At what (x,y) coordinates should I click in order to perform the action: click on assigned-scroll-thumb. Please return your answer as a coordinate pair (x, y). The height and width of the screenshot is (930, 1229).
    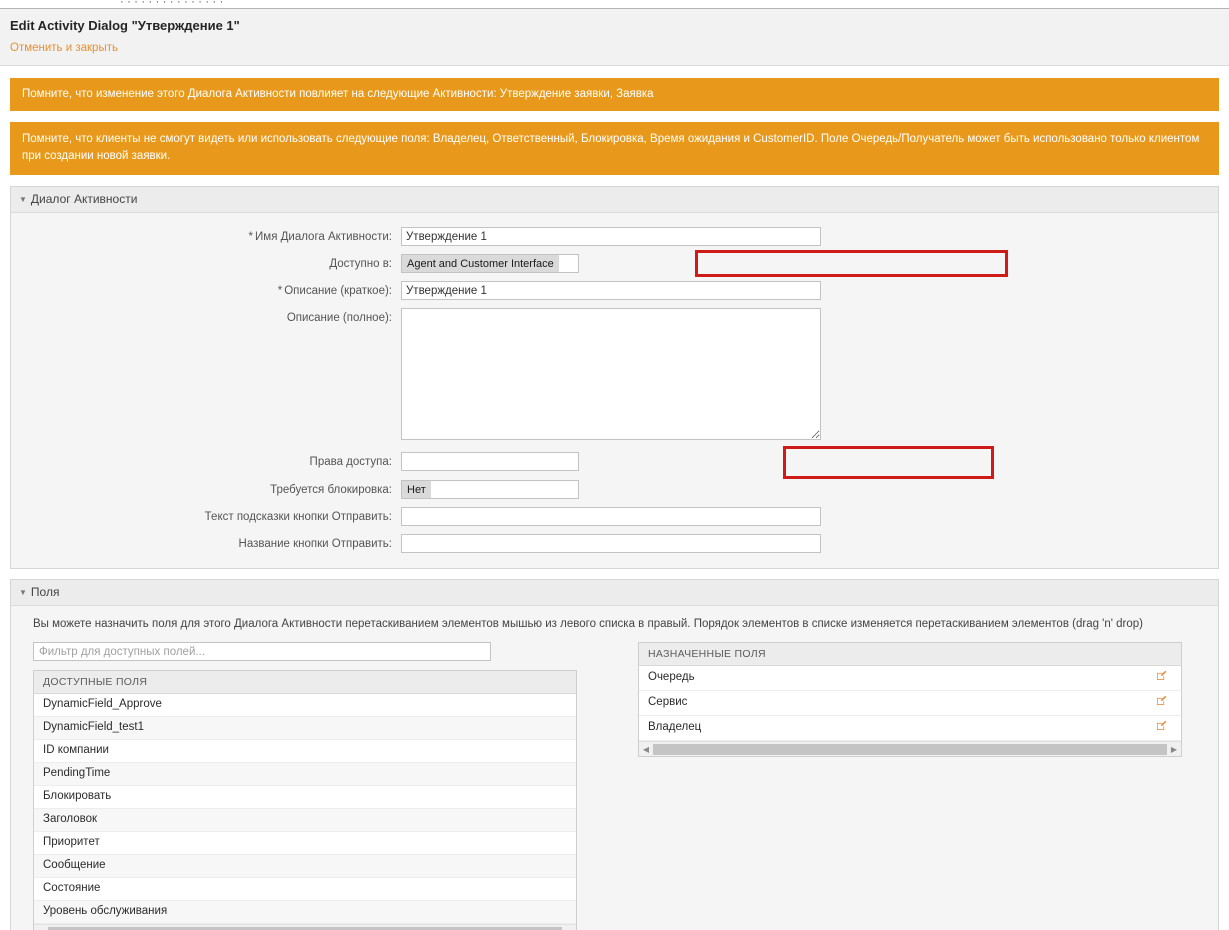
    Looking at the image, I should click on (910, 749).